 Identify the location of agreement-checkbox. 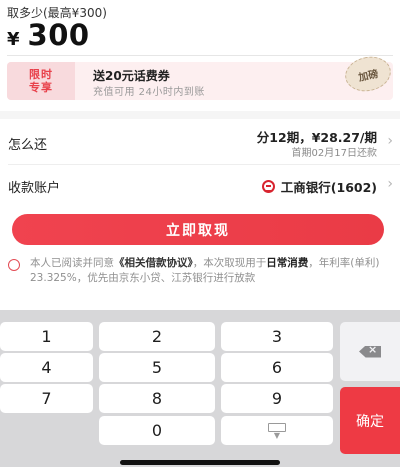
(14, 265).